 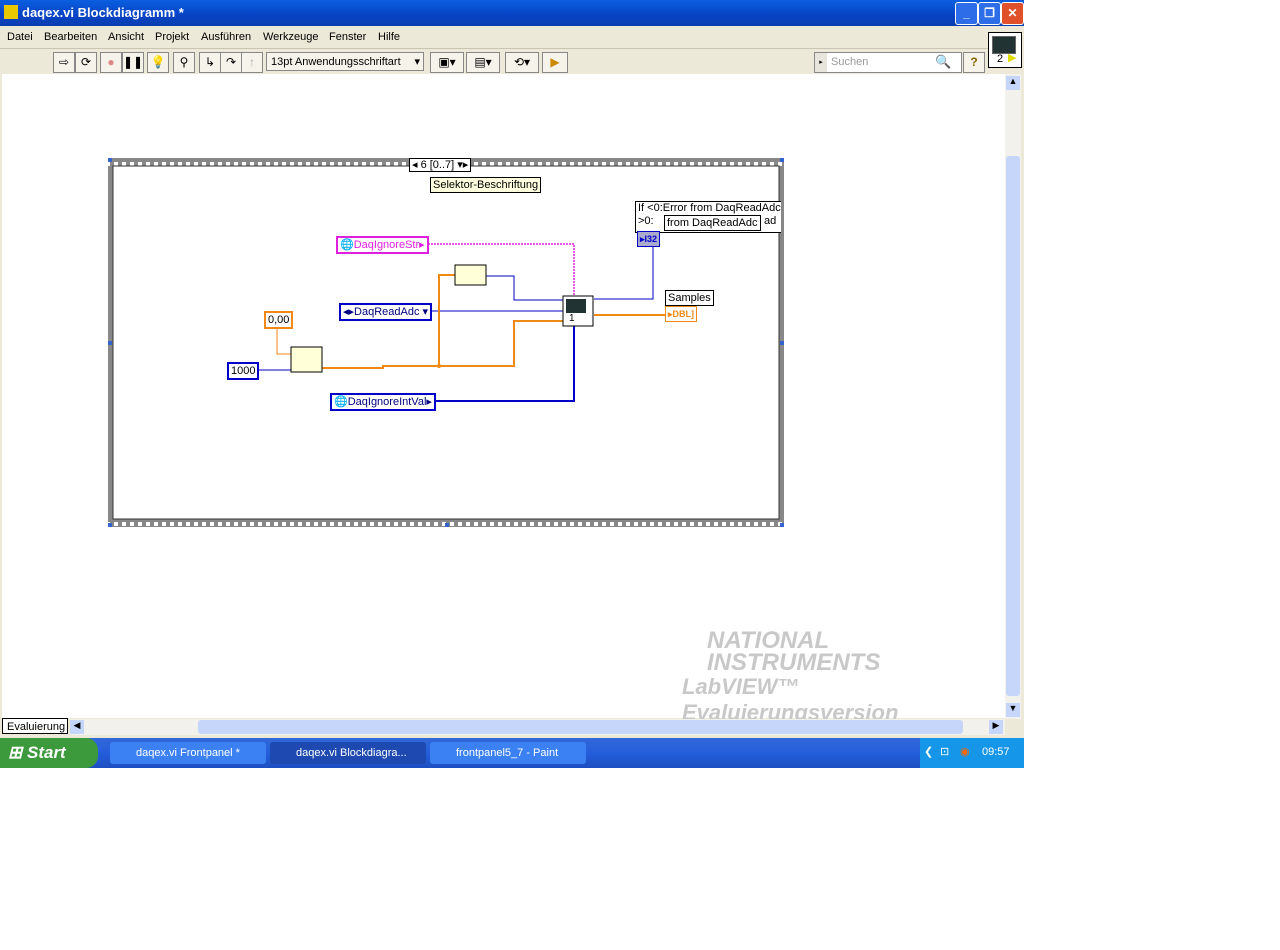 I want to click on i32-indicator: ▸I32, so click(x=649, y=239).